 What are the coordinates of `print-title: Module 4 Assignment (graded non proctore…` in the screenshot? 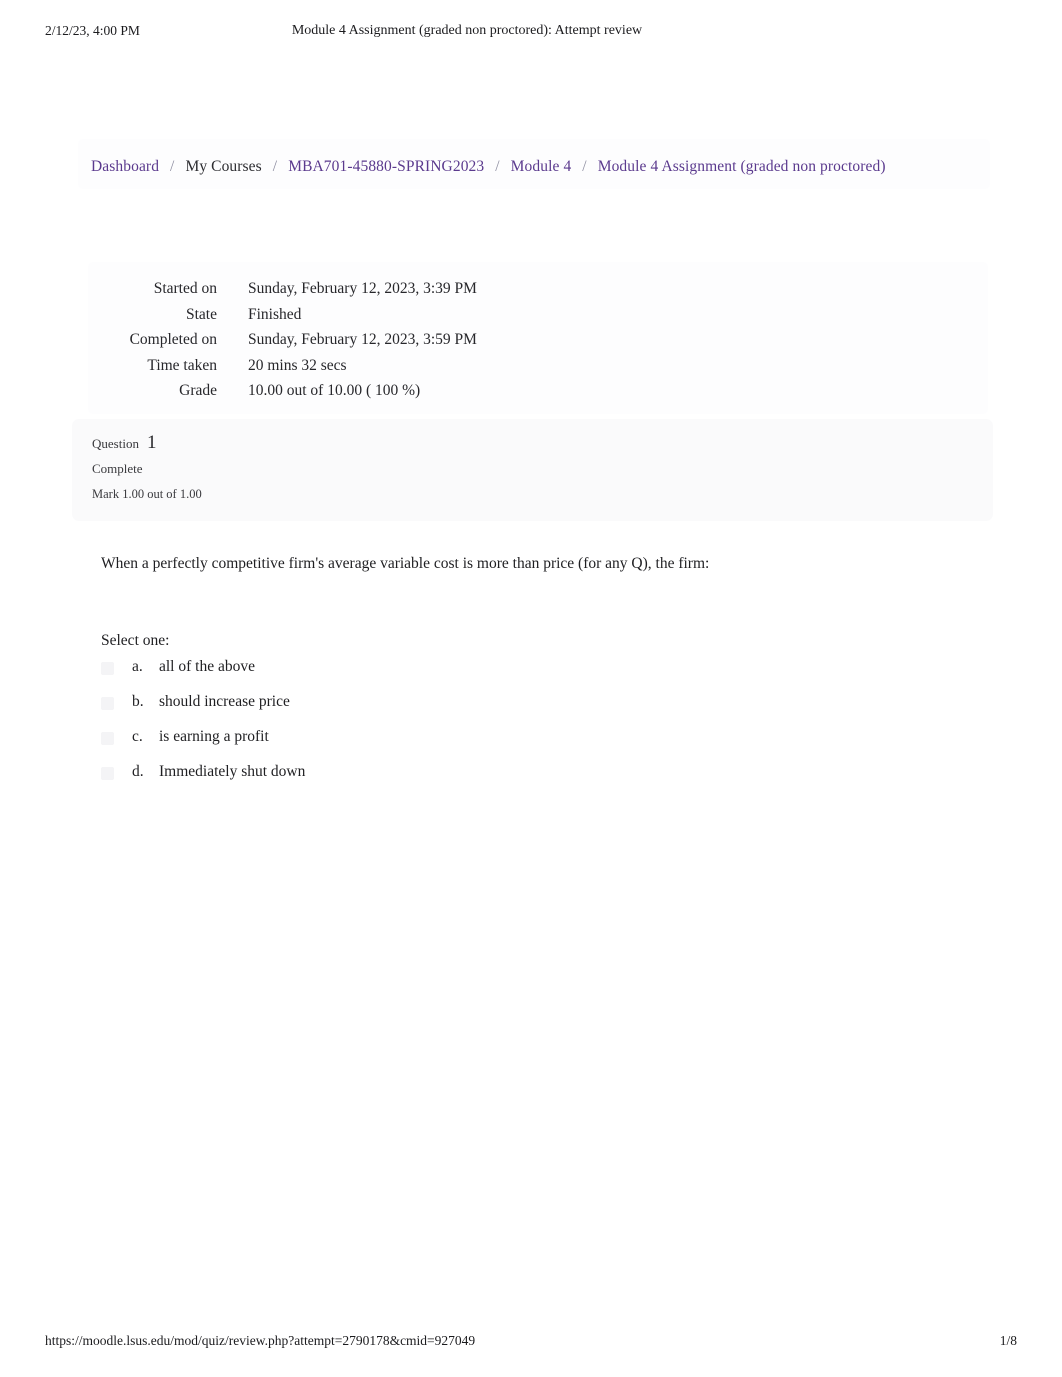 It's located at (467, 30).